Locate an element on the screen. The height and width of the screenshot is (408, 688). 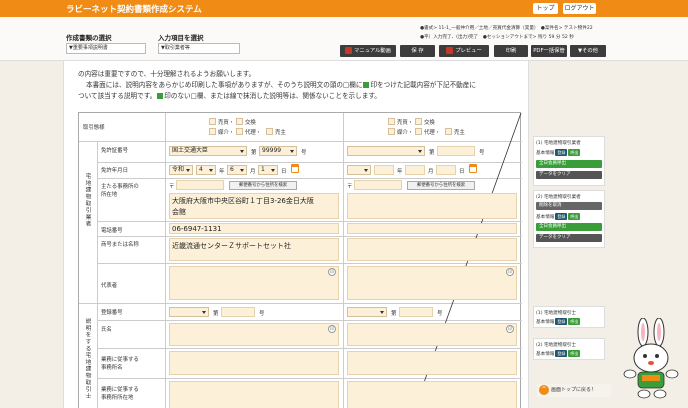
checkbox-baikai is located at coordinates (212, 131).